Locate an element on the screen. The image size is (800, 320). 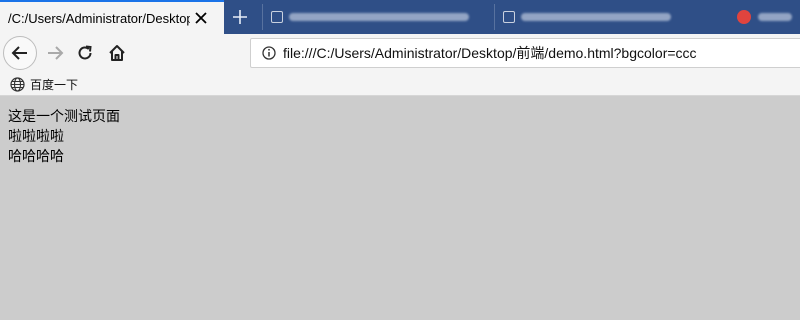
content-line: 哈哈哈哈 is located at coordinates (36, 157).